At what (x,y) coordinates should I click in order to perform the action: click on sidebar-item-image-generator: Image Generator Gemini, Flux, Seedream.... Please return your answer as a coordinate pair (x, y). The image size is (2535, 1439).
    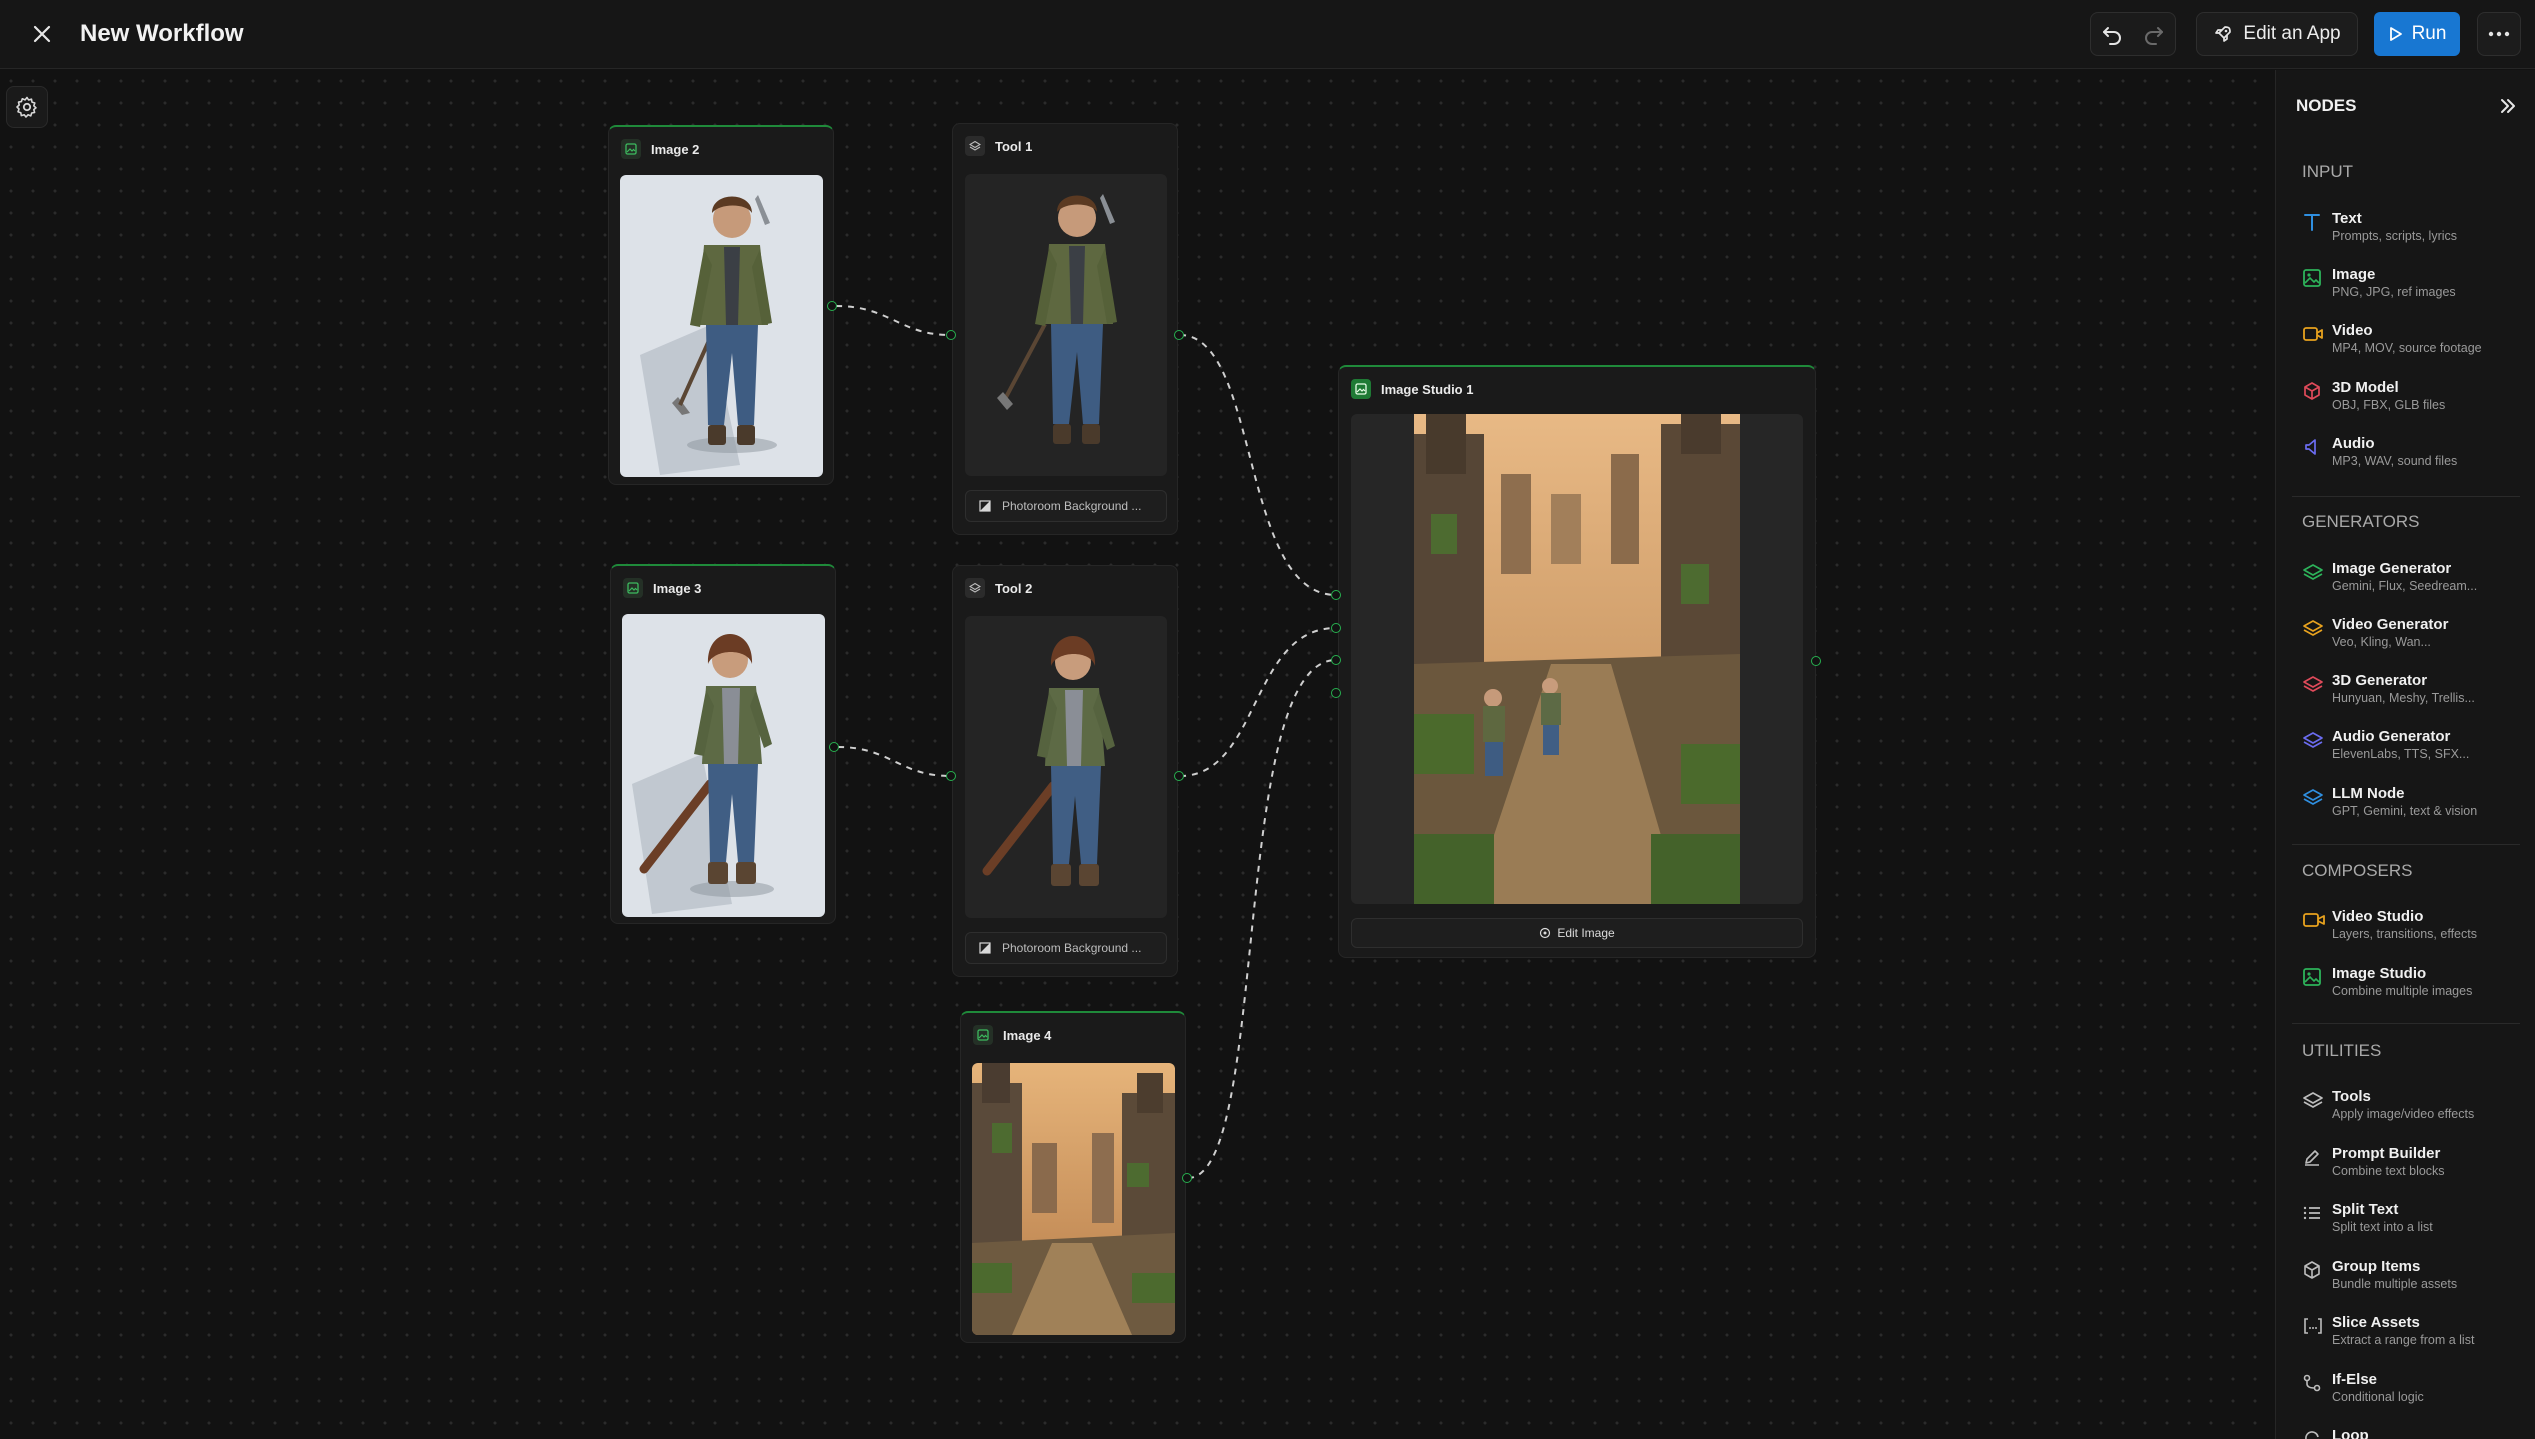
    Looking at the image, I should click on (2408, 583).